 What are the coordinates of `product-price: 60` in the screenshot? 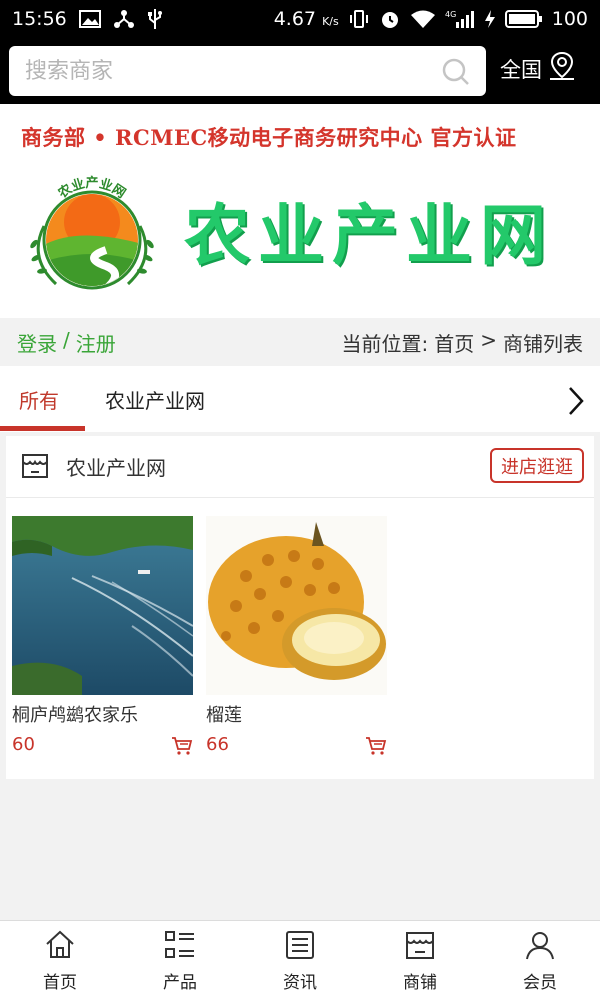 It's located at (23, 744).